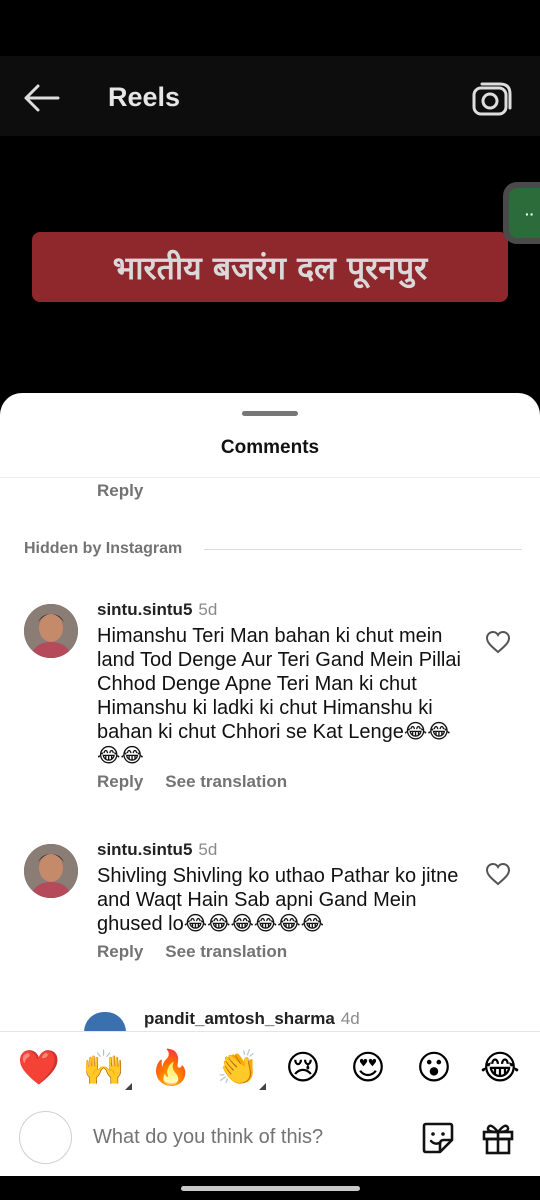  I want to click on fire-emoji-button: 🔥, so click(171, 1068).